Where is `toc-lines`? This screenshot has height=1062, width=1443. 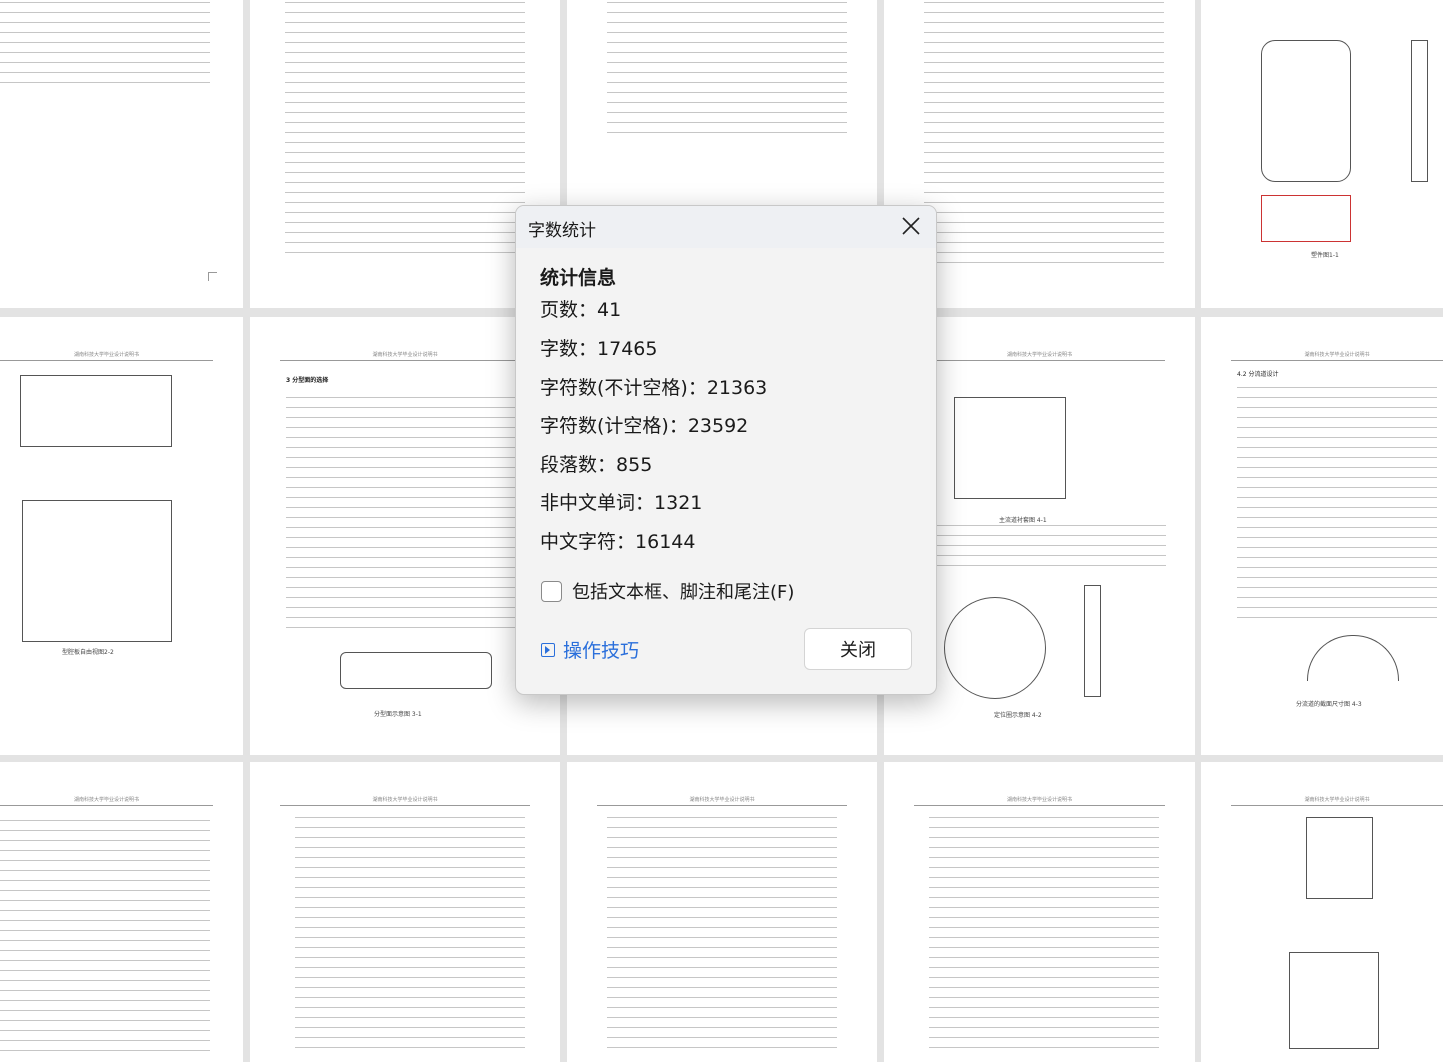
toc-lines is located at coordinates (105, 44).